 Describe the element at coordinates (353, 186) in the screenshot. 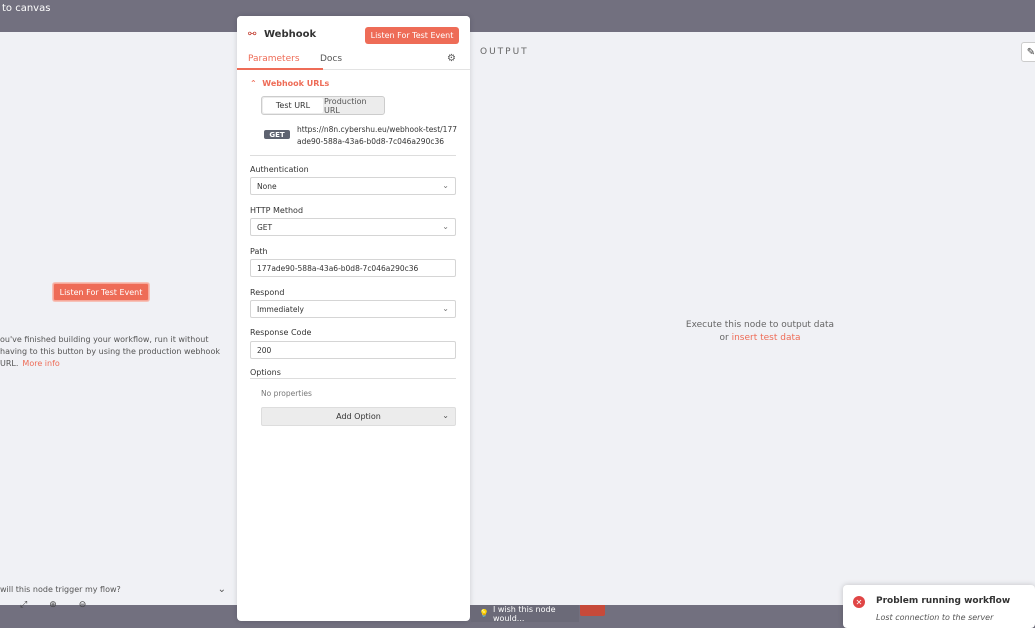

I see `authentication-select: None ⌄` at that location.